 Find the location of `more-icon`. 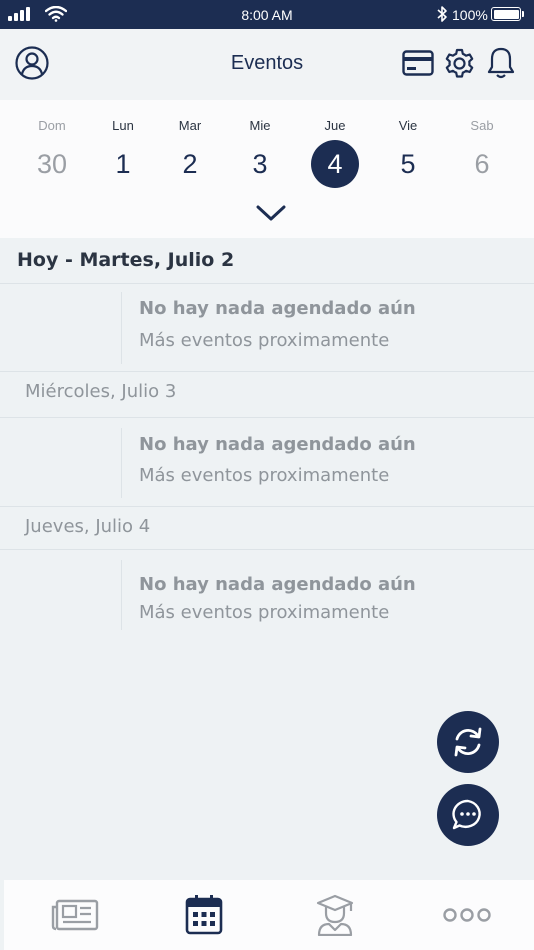

more-icon is located at coordinates (467, 915).